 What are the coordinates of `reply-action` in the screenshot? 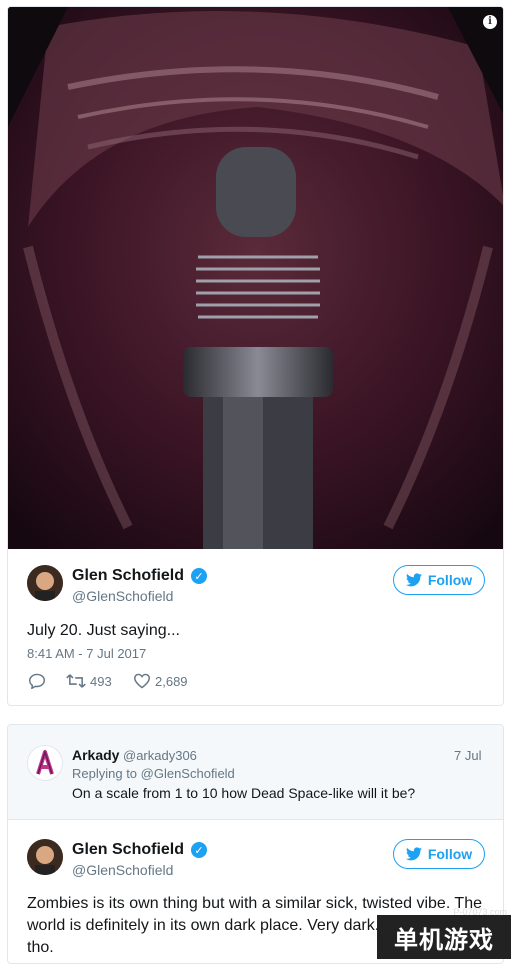 It's located at (37, 681).